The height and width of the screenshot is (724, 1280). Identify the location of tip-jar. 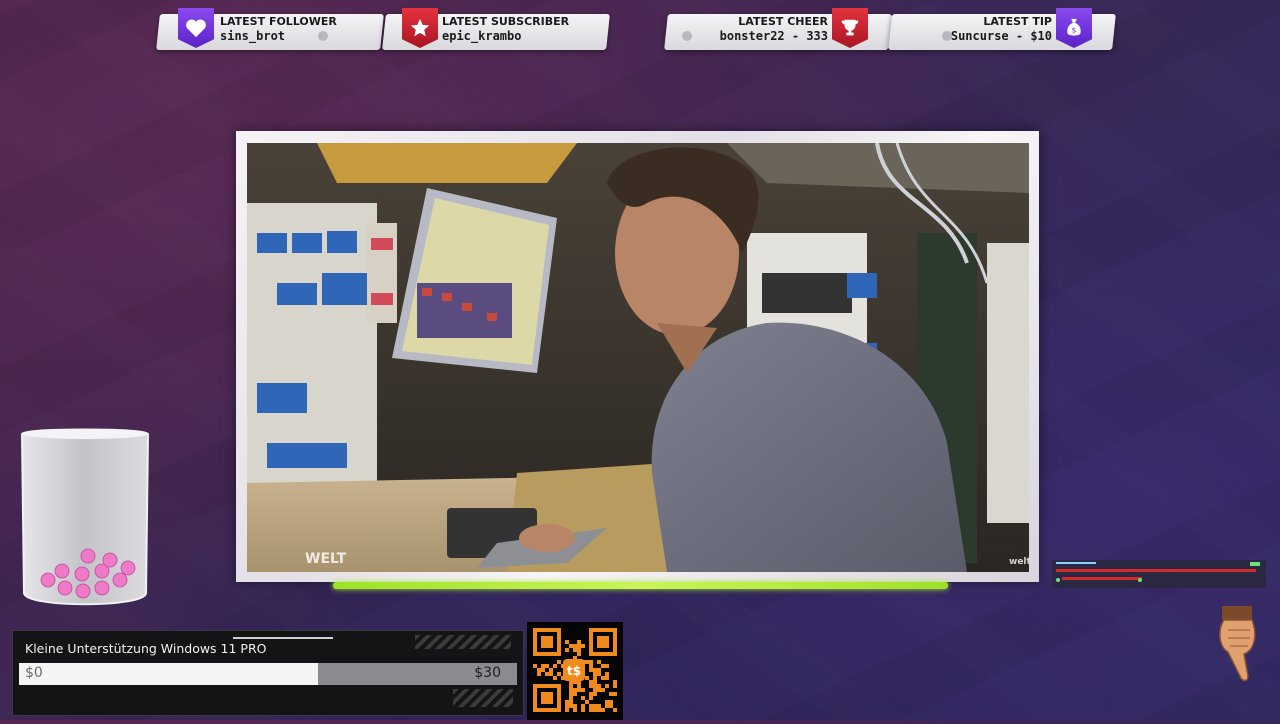
(85, 520).